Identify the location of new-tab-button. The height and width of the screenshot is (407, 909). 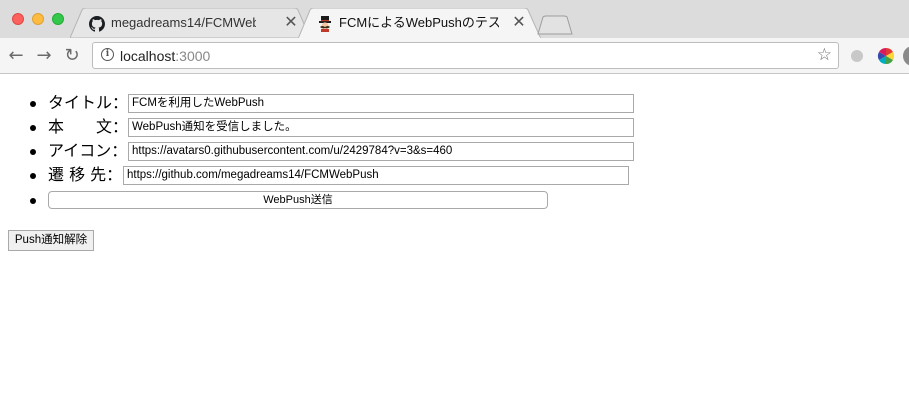
(555, 25).